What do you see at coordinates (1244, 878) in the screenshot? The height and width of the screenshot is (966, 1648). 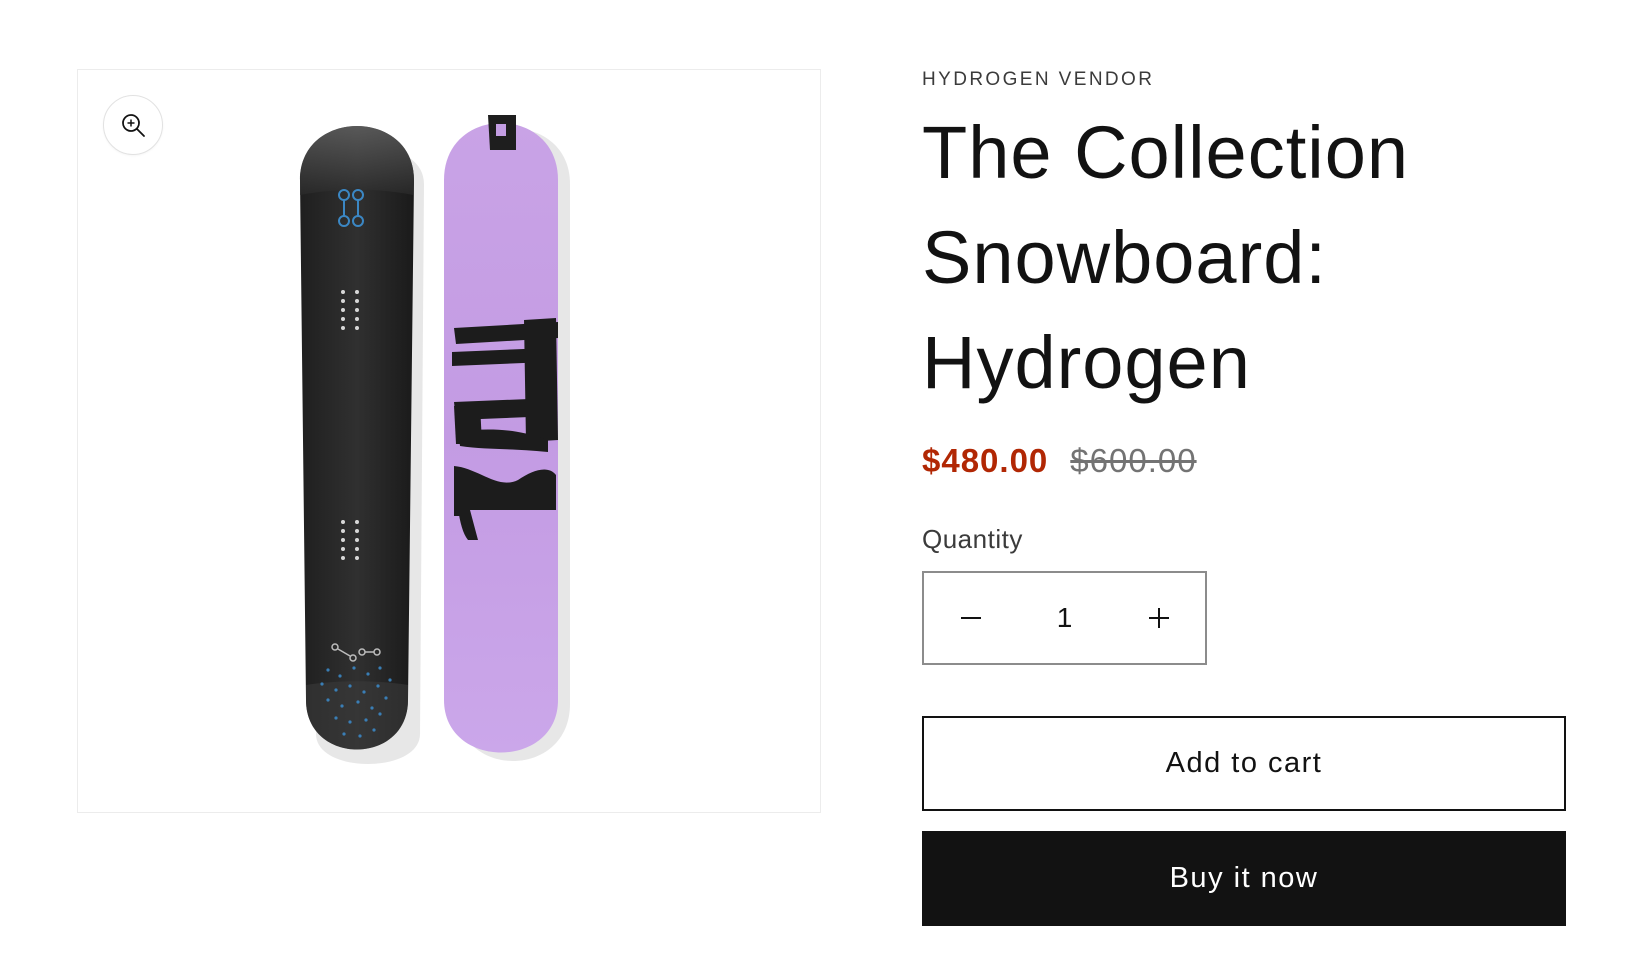 I see `buy-it-now-button: Buy it now` at bounding box center [1244, 878].